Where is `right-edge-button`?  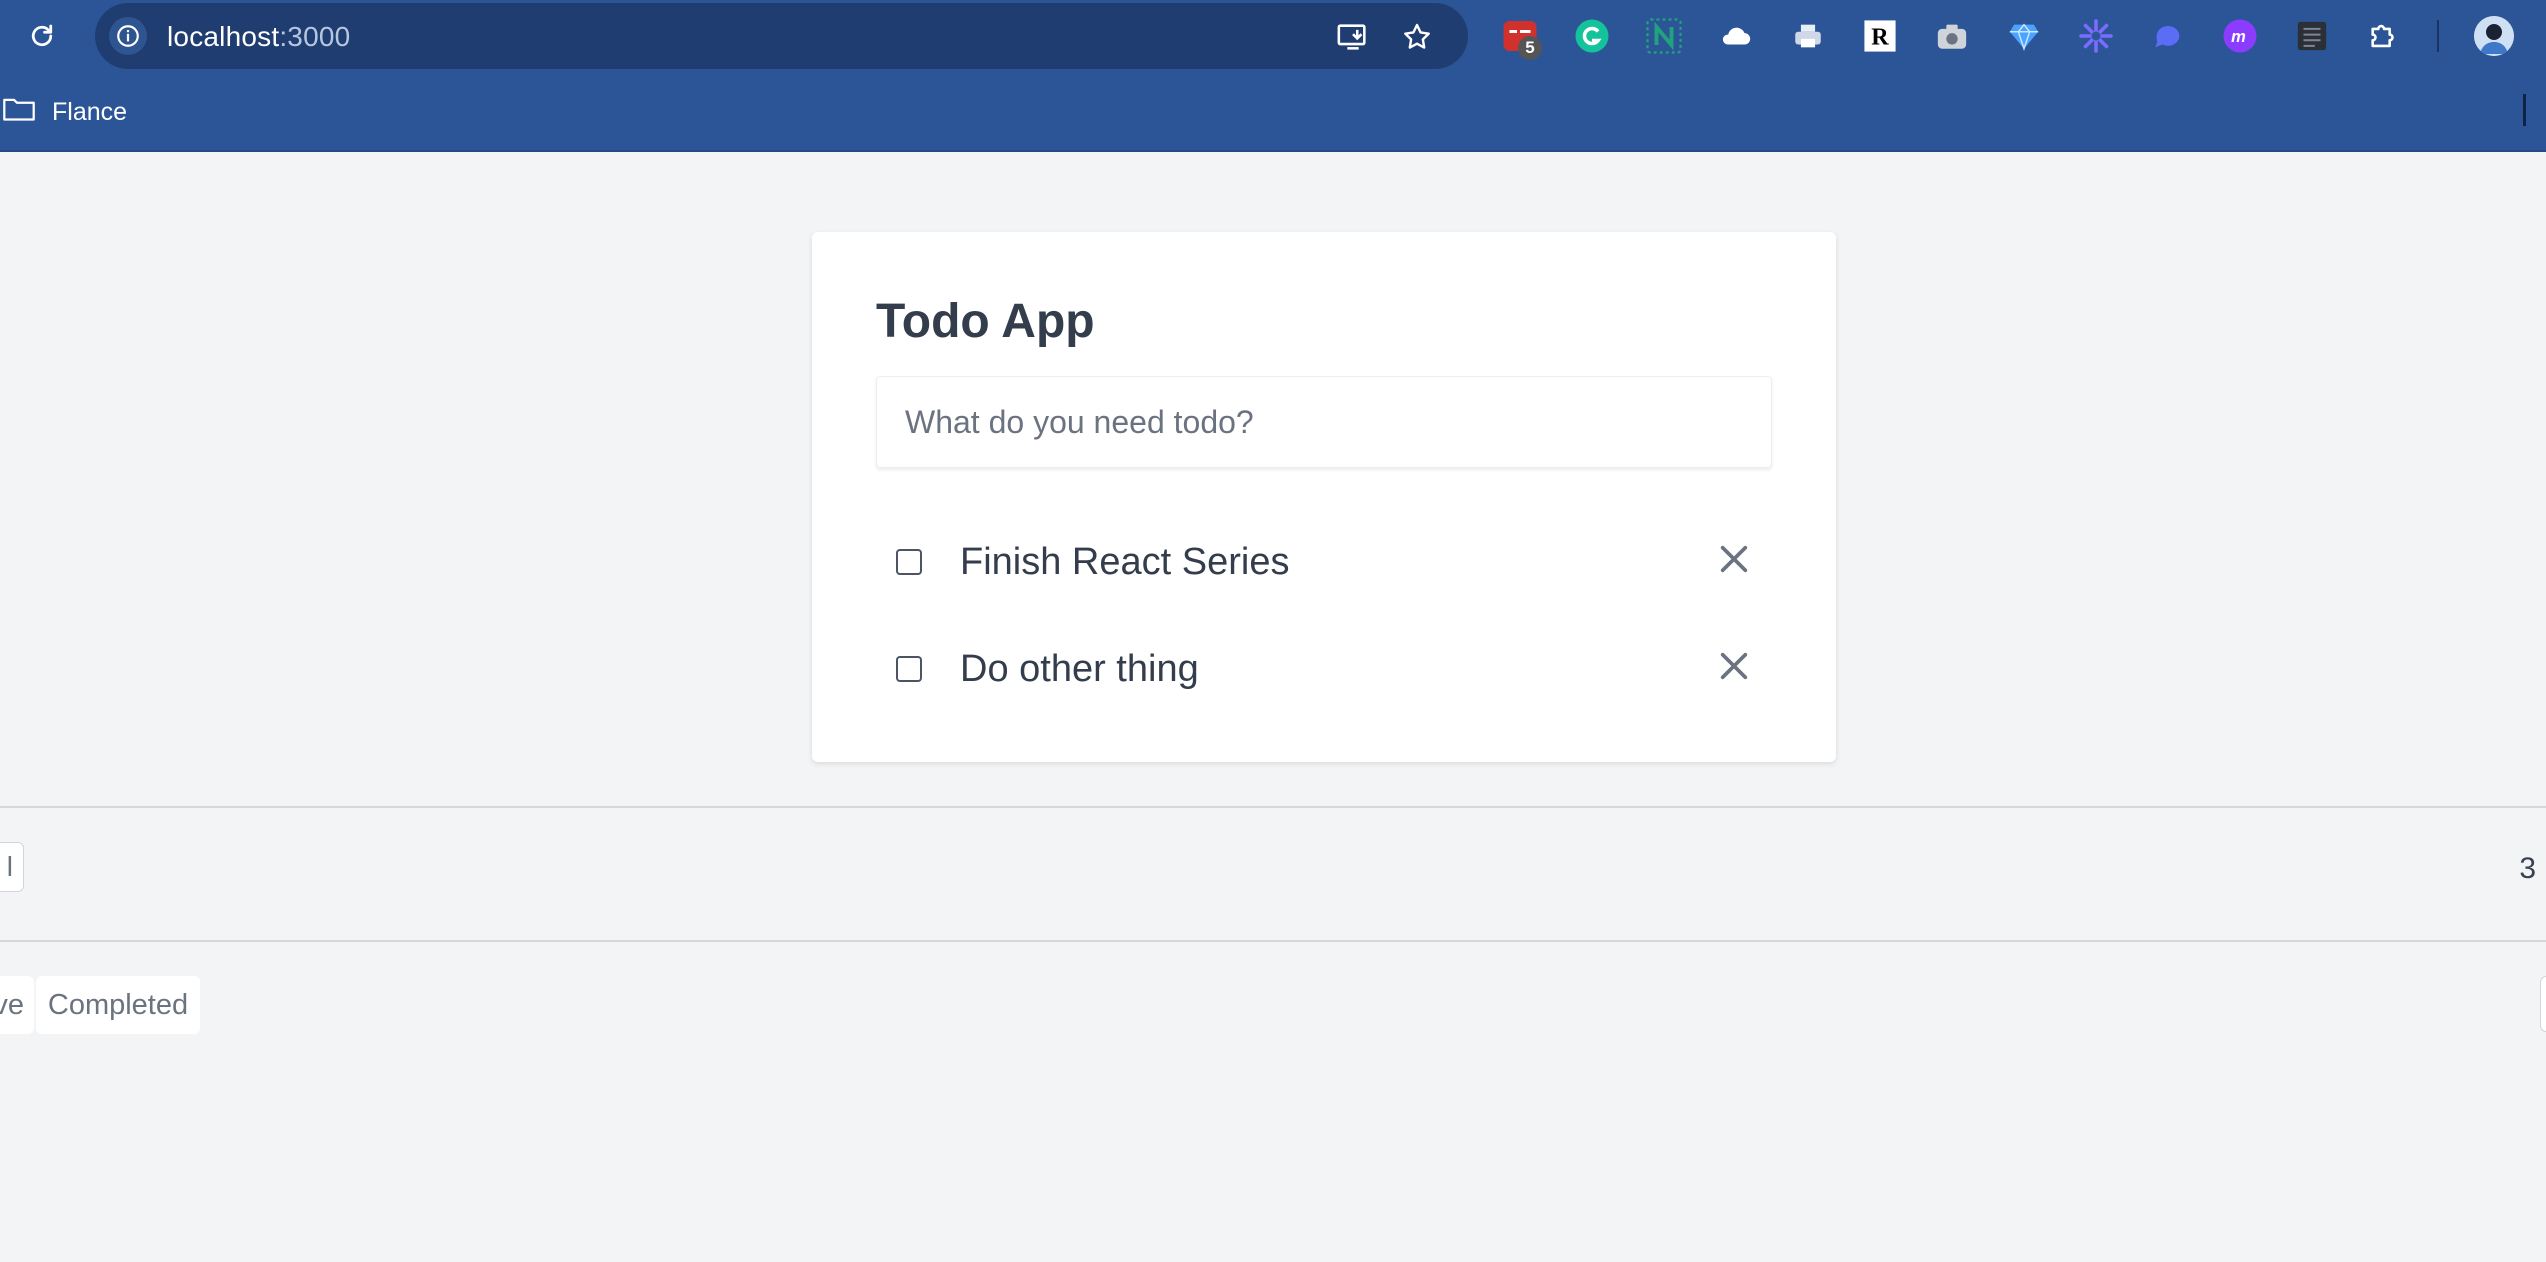
right-edge-button is located at coordinates (2543, 1004).